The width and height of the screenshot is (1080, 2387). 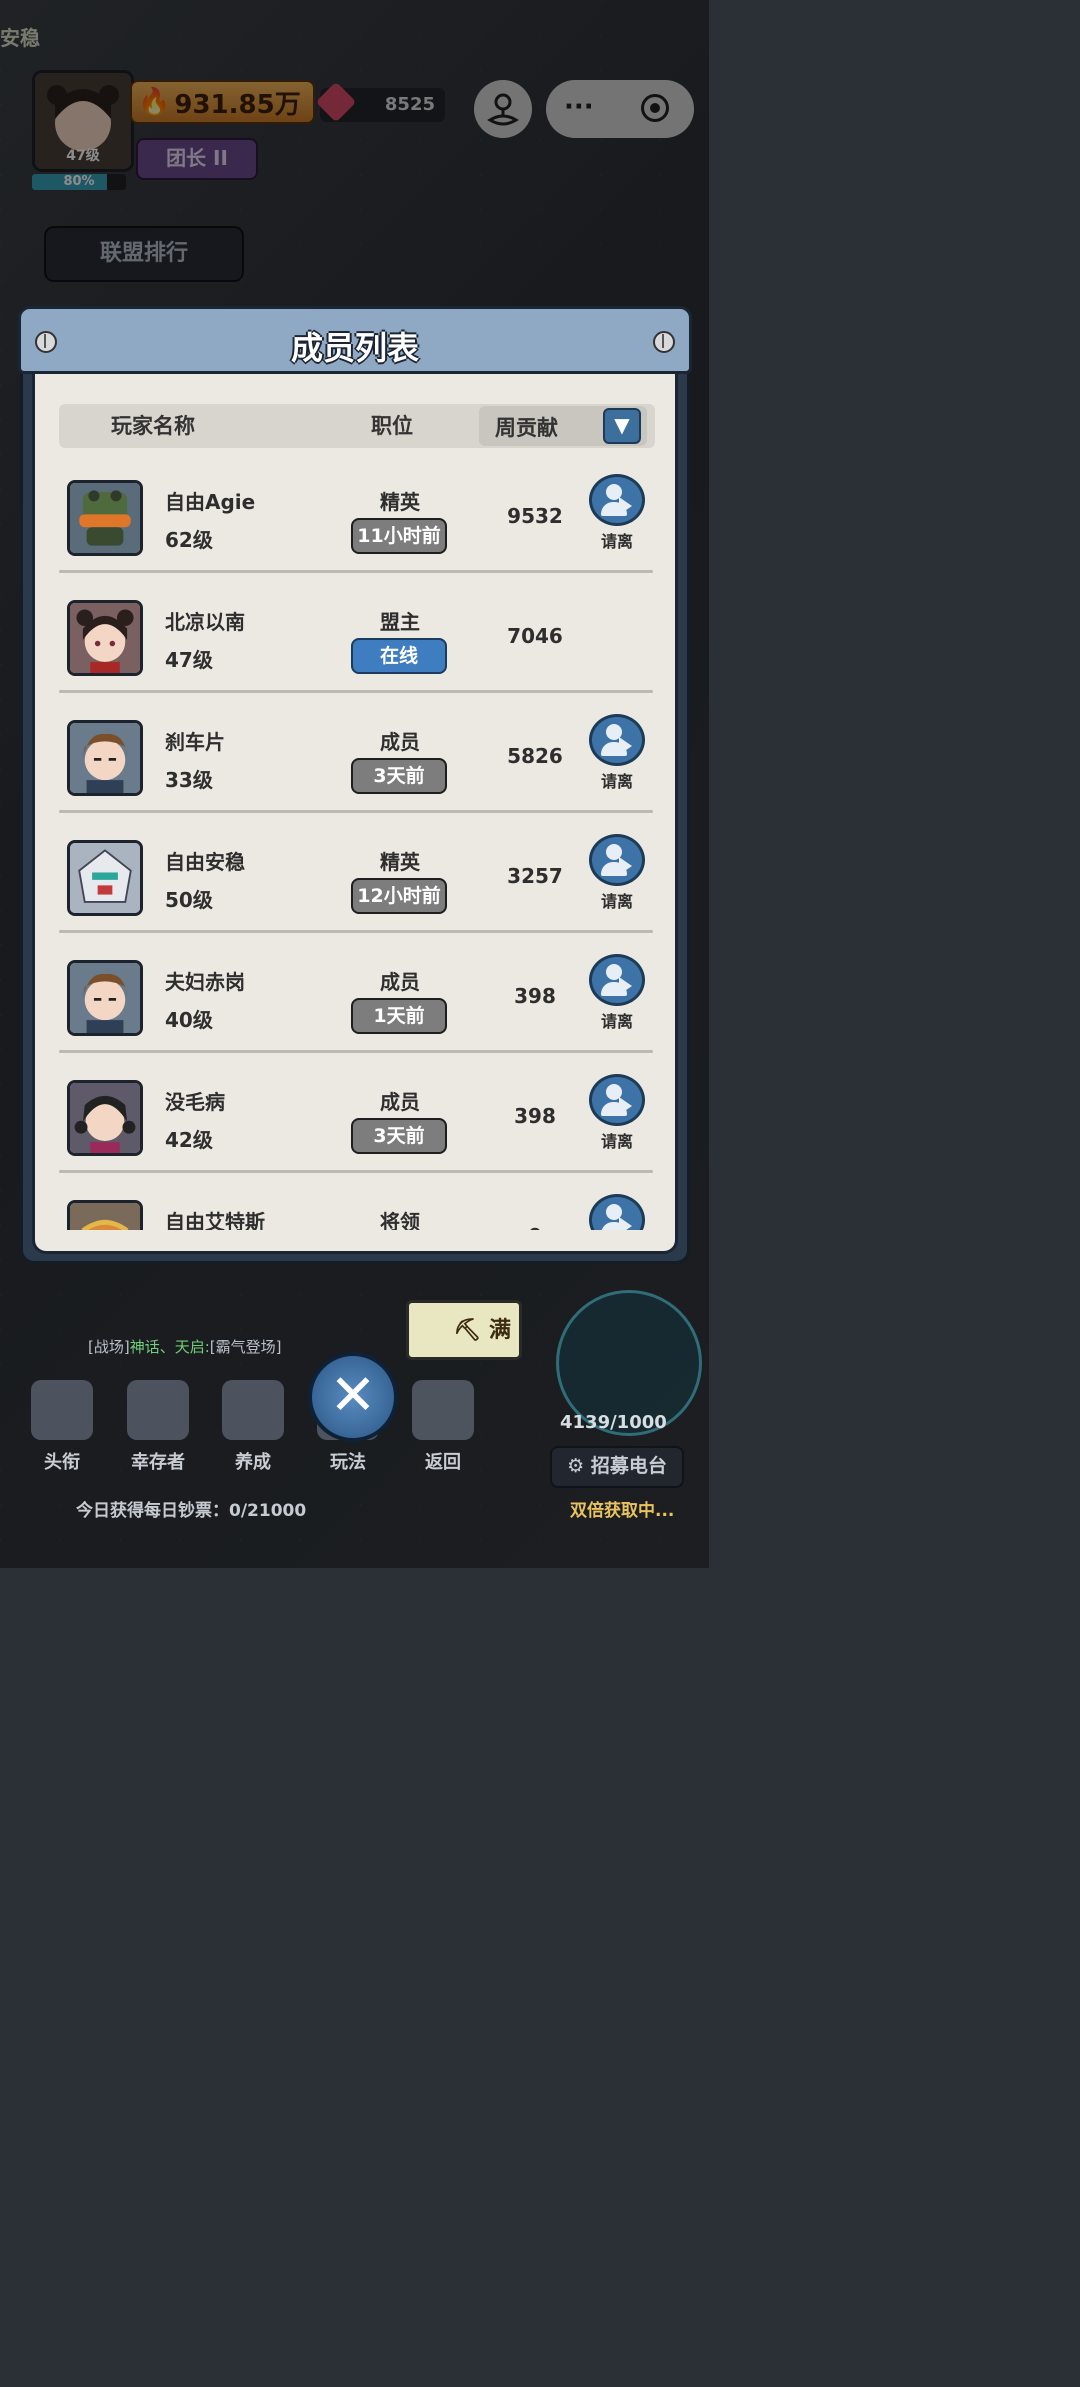 I want to click on close-button: ✕, so click(x=353, y=1397).